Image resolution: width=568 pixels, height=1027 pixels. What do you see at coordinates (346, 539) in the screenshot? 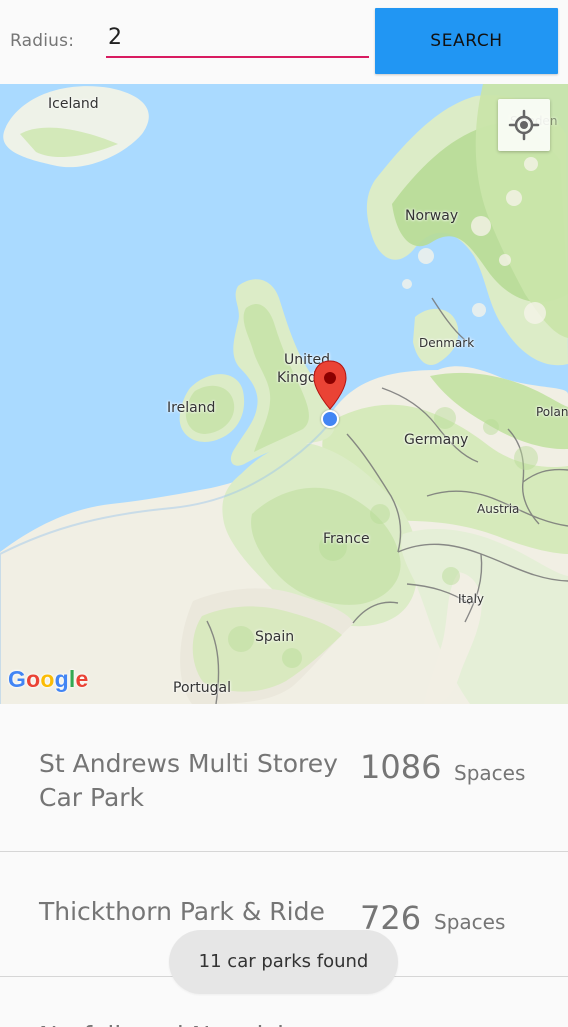
I see `map-label-france: France` at bounding box center [346, 539].